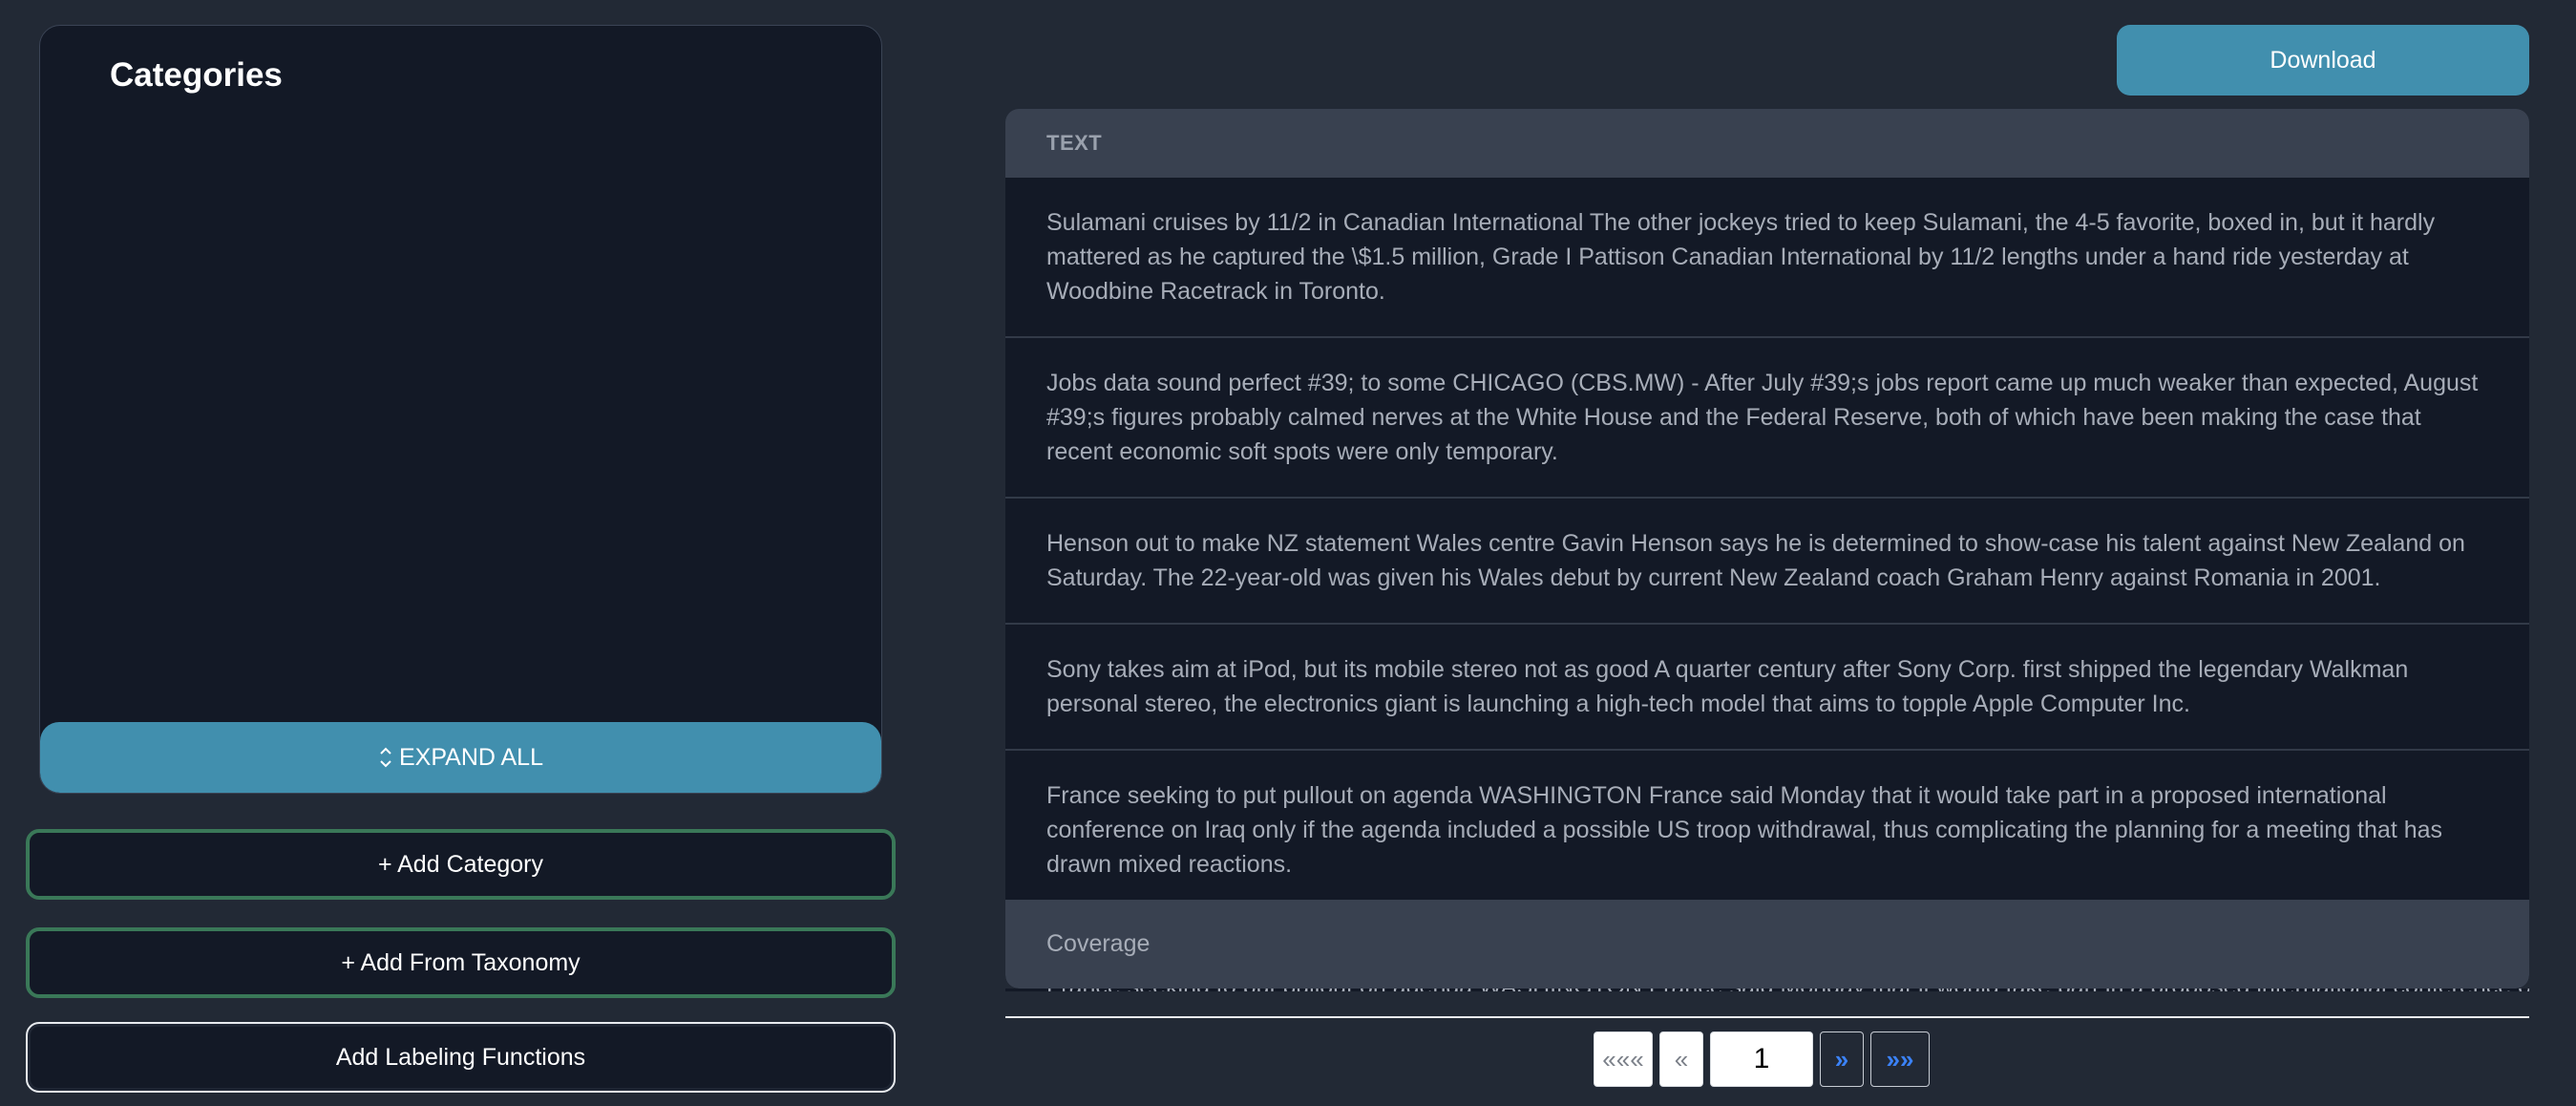  What do you see at coordinates (461, 864) in the screenshot?
I see `add-category-button: + Add Category` at bounding box center [461, 864].